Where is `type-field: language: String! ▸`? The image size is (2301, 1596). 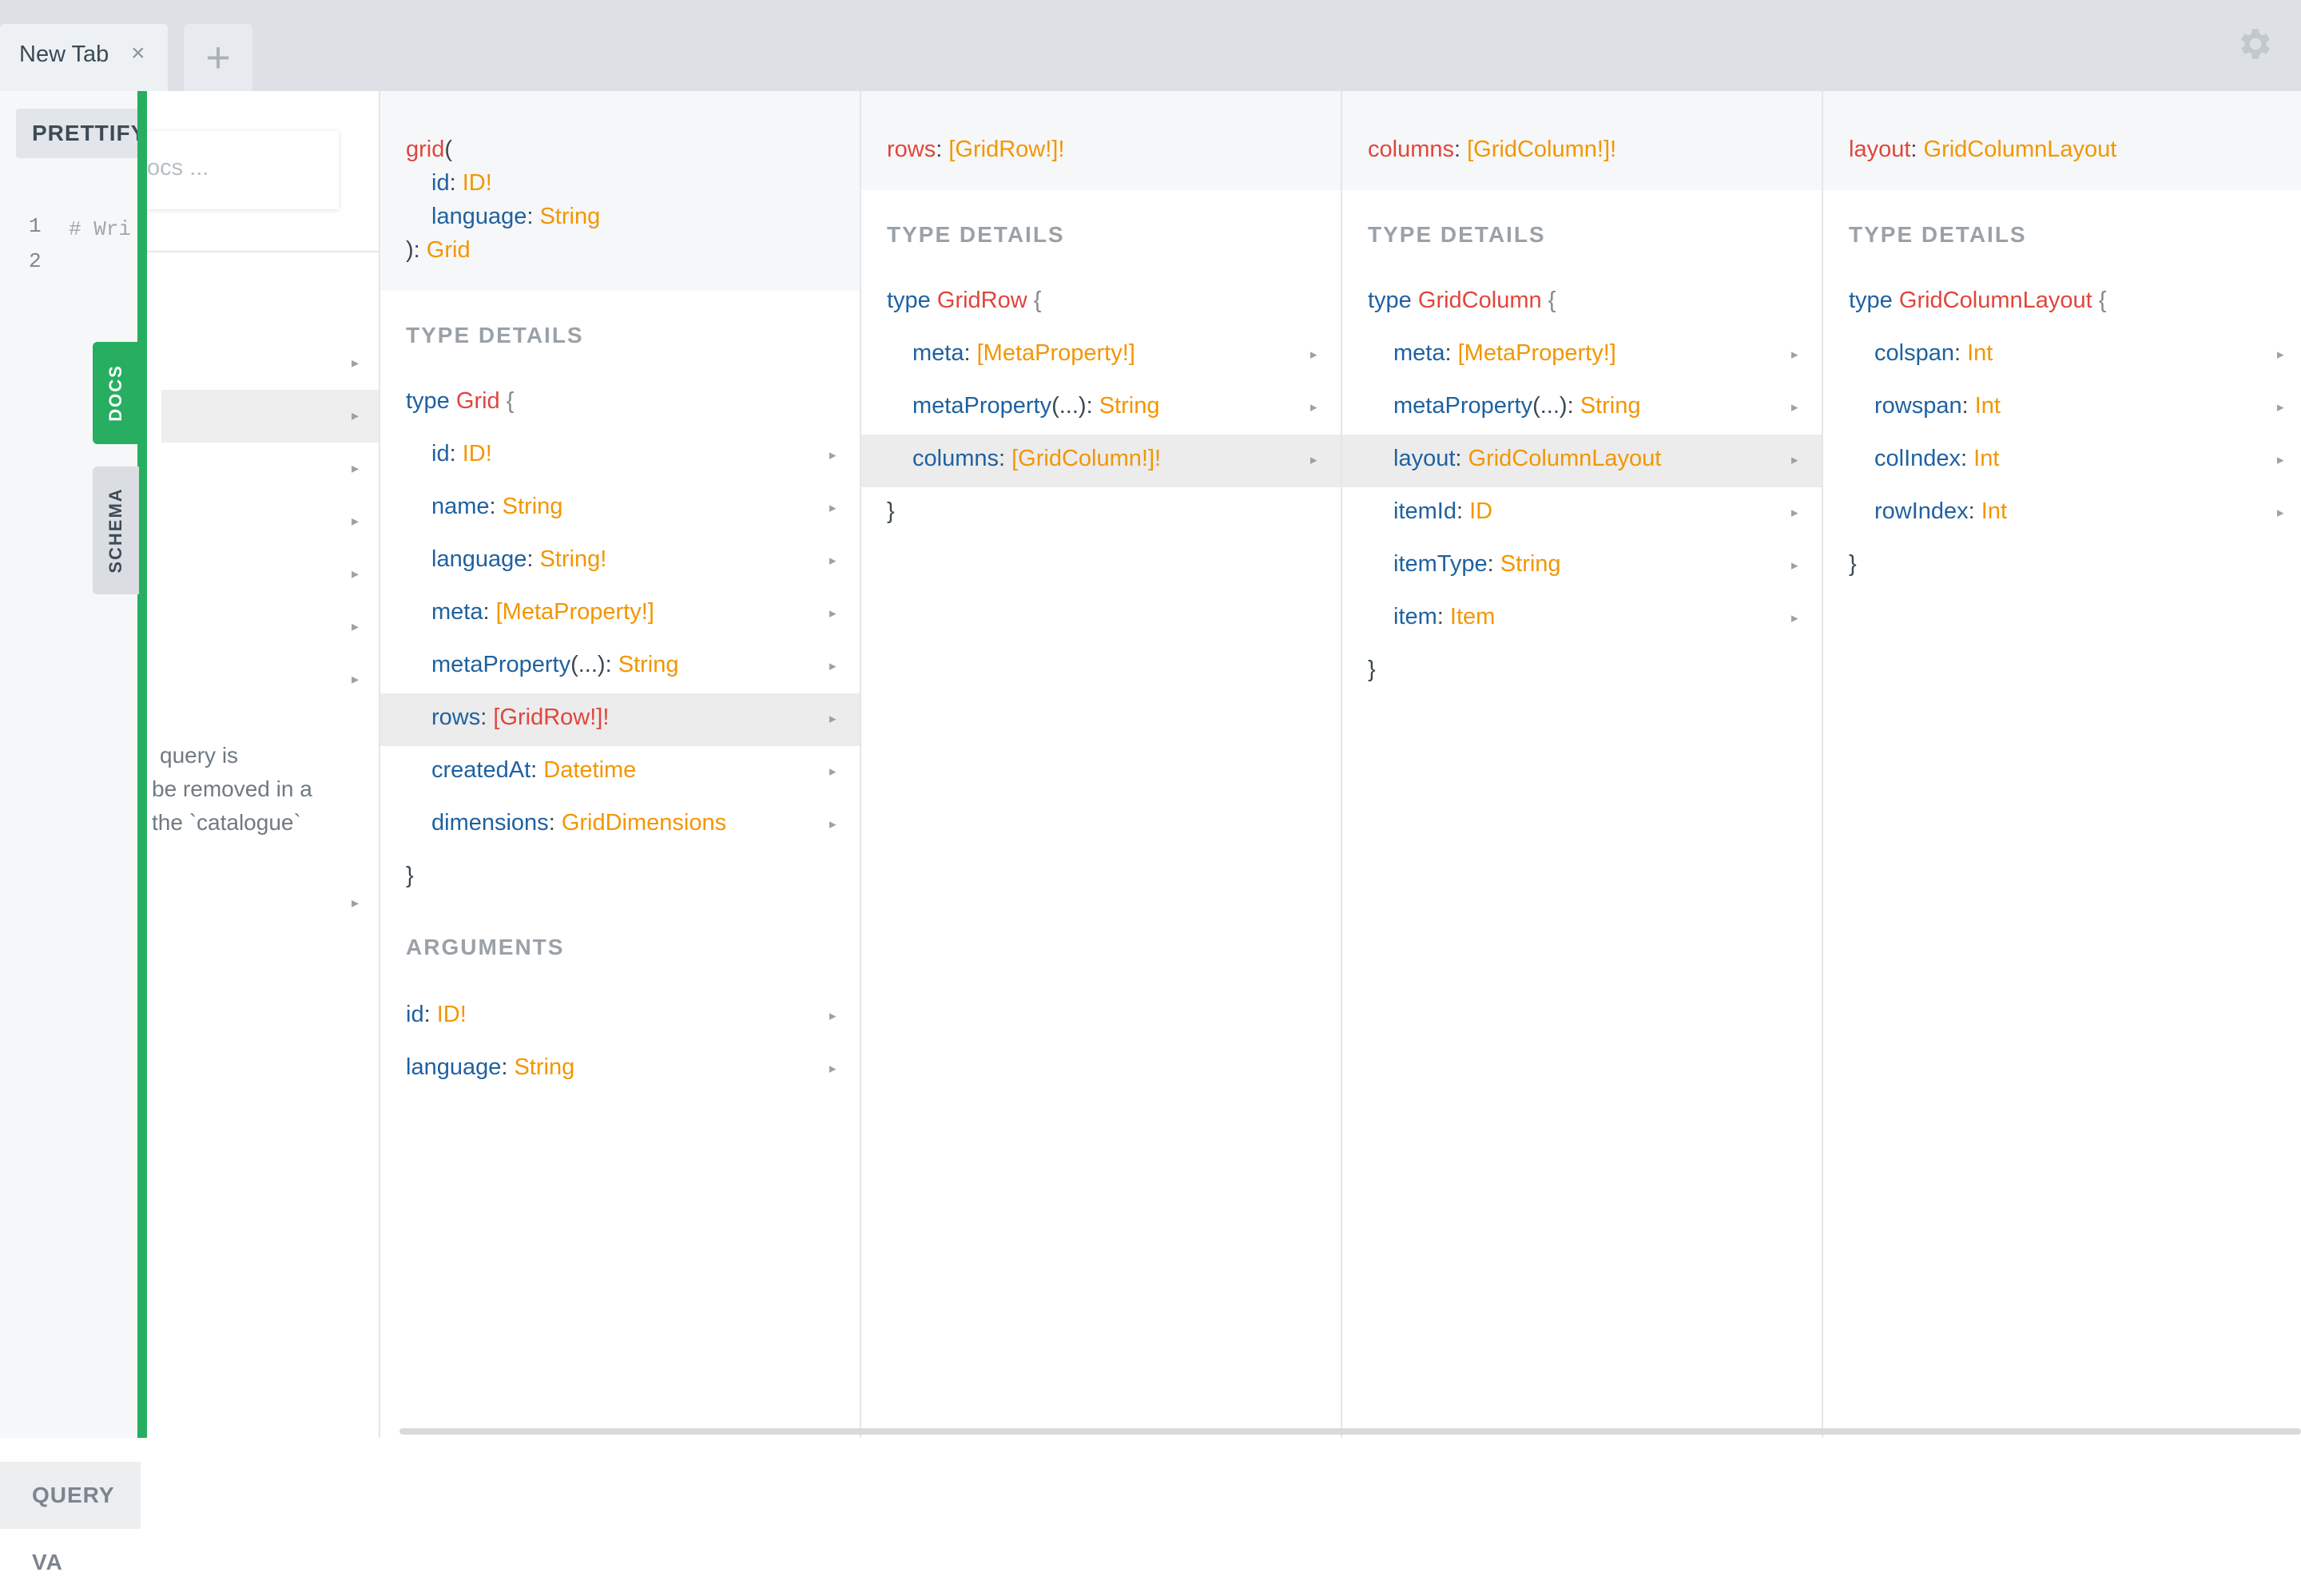
type-field: language: String! ▸ is located at coordinates (620, 561).